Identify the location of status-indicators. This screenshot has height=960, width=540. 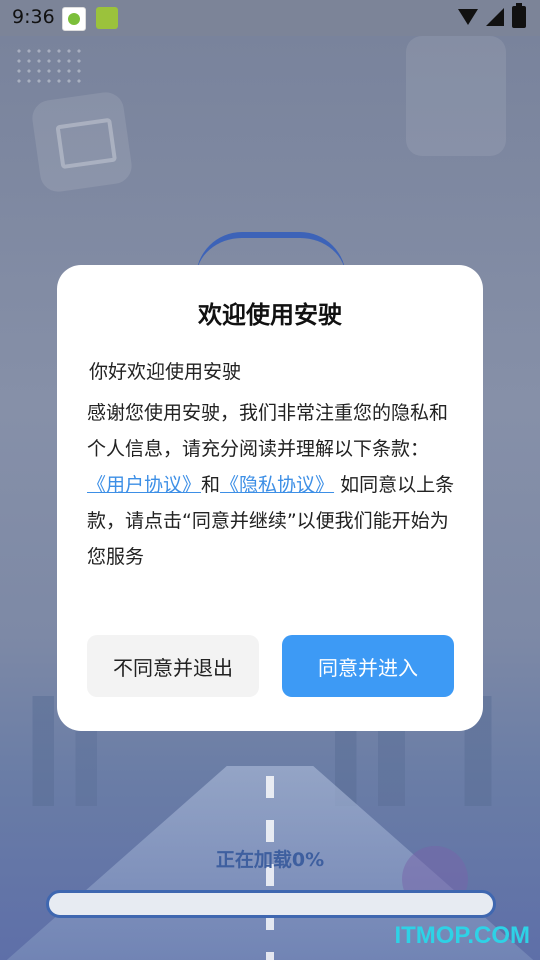
(492, 15).